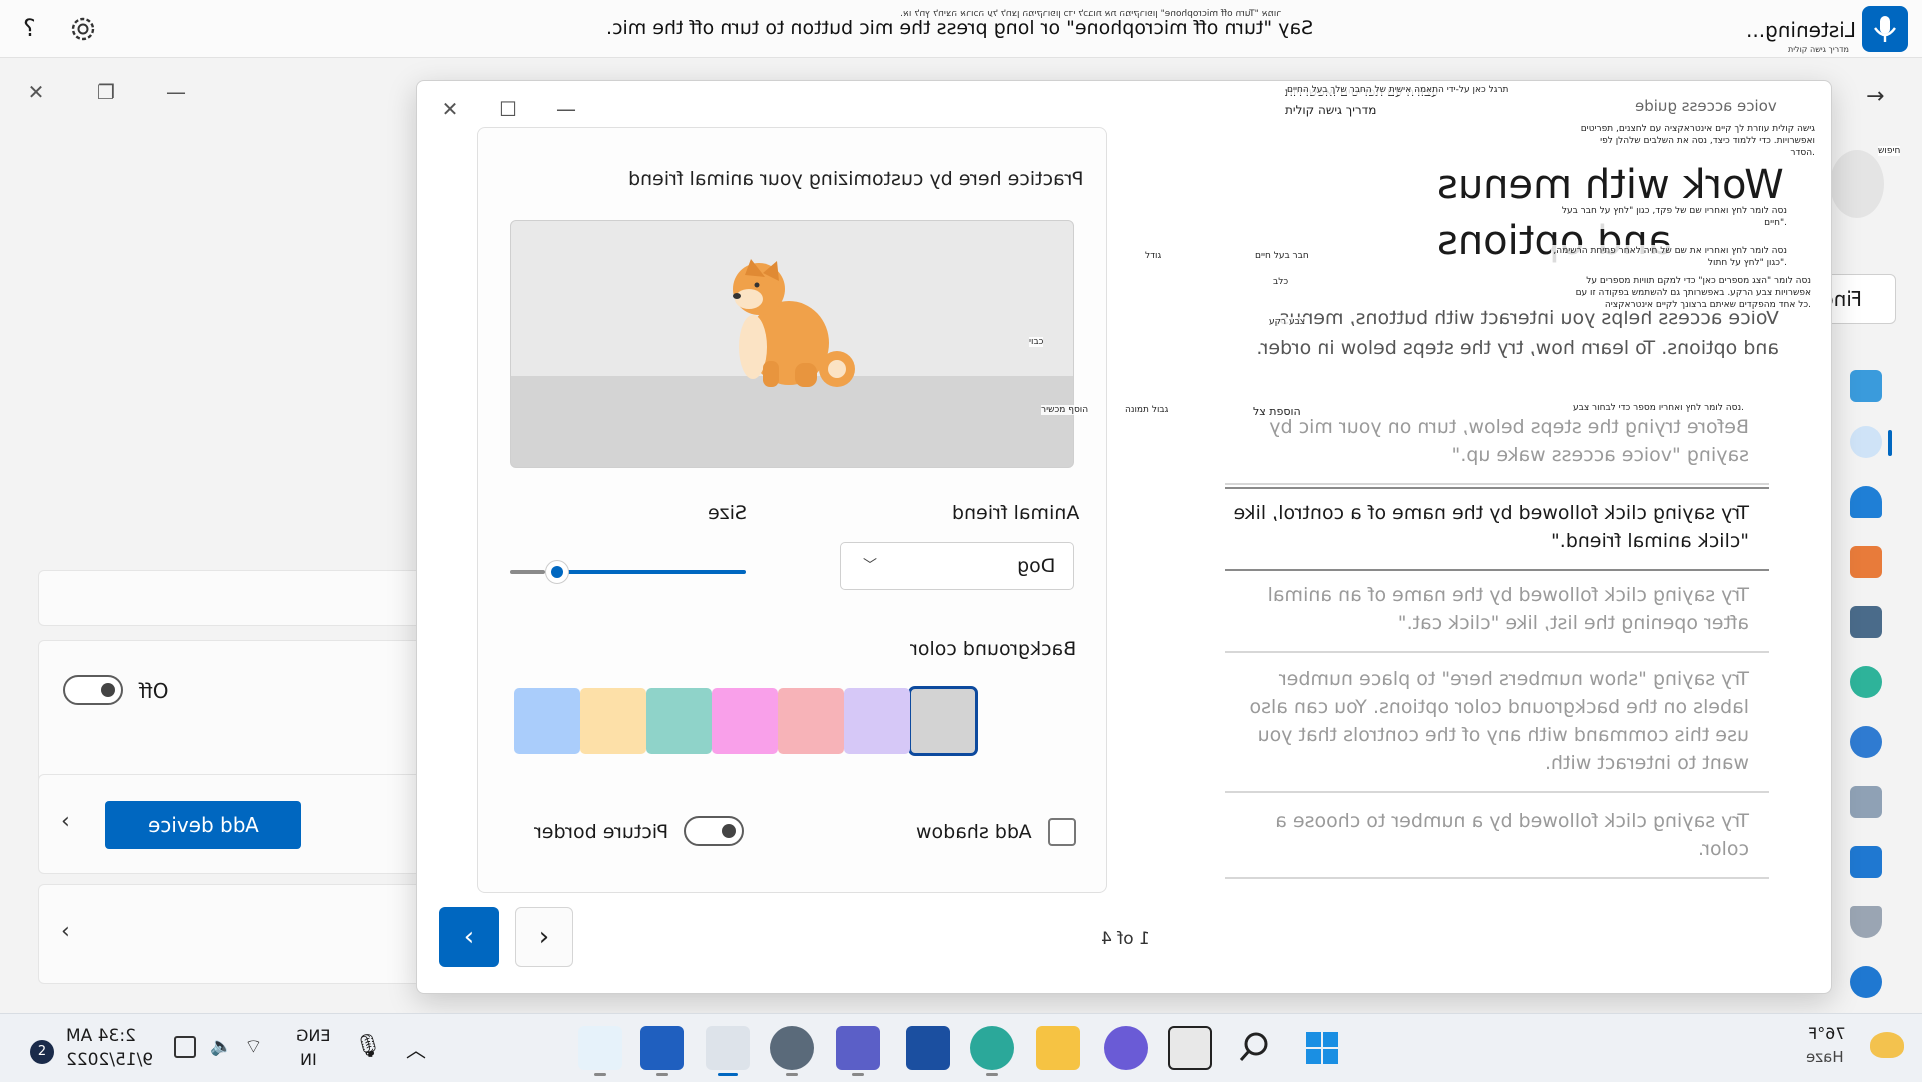  What do you see at coordinates (416, 1048) in the screenshot?
I see `chevron-up-icon: ︿` at bounding box center [416, 1048].